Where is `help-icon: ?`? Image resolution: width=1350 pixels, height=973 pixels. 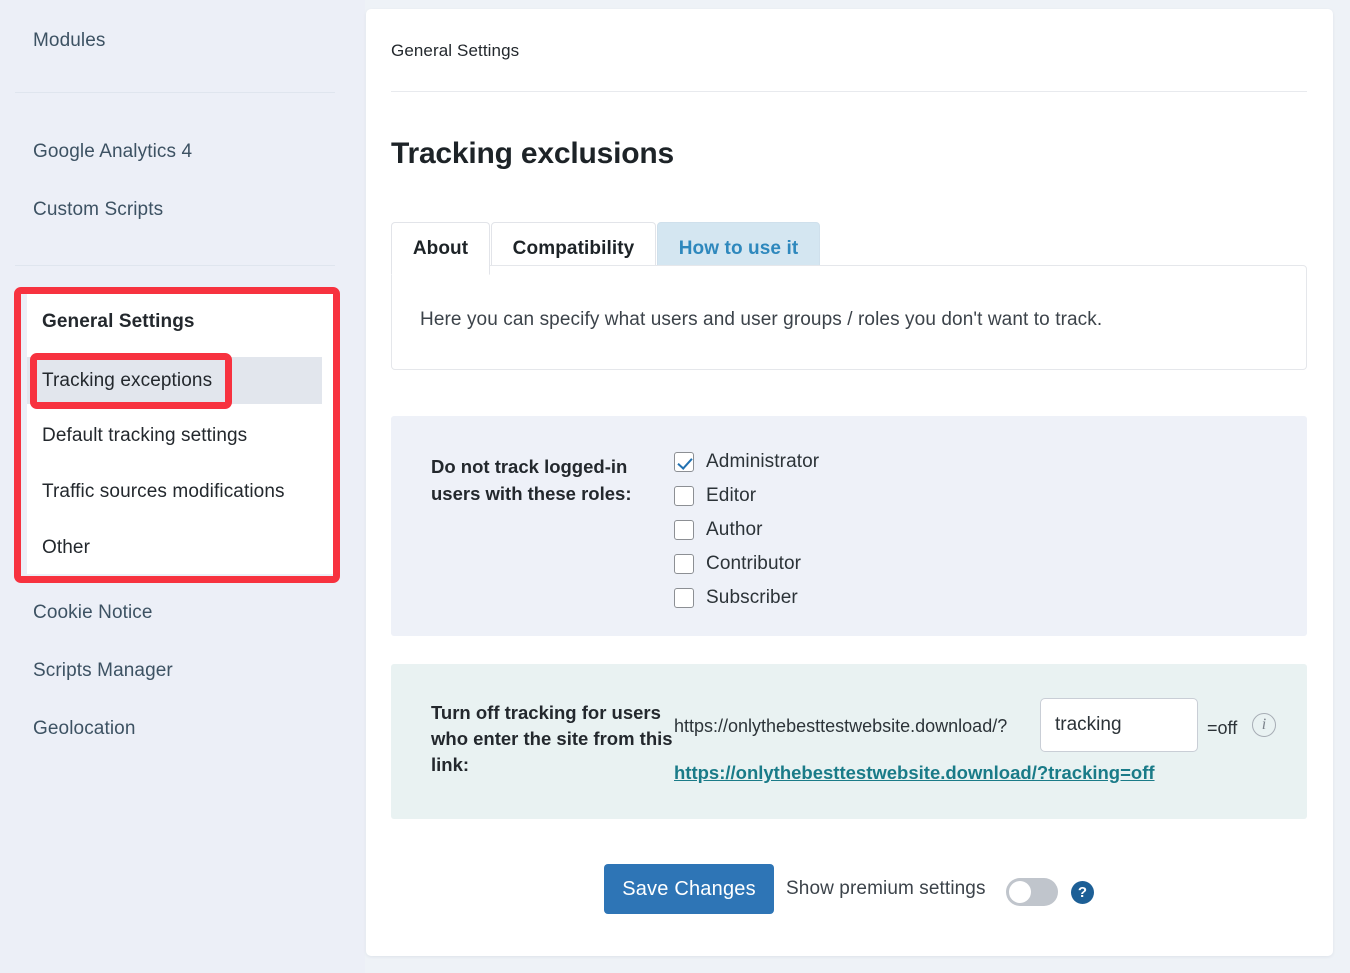 help-icon: ? is located at coordinates (1082, 892).